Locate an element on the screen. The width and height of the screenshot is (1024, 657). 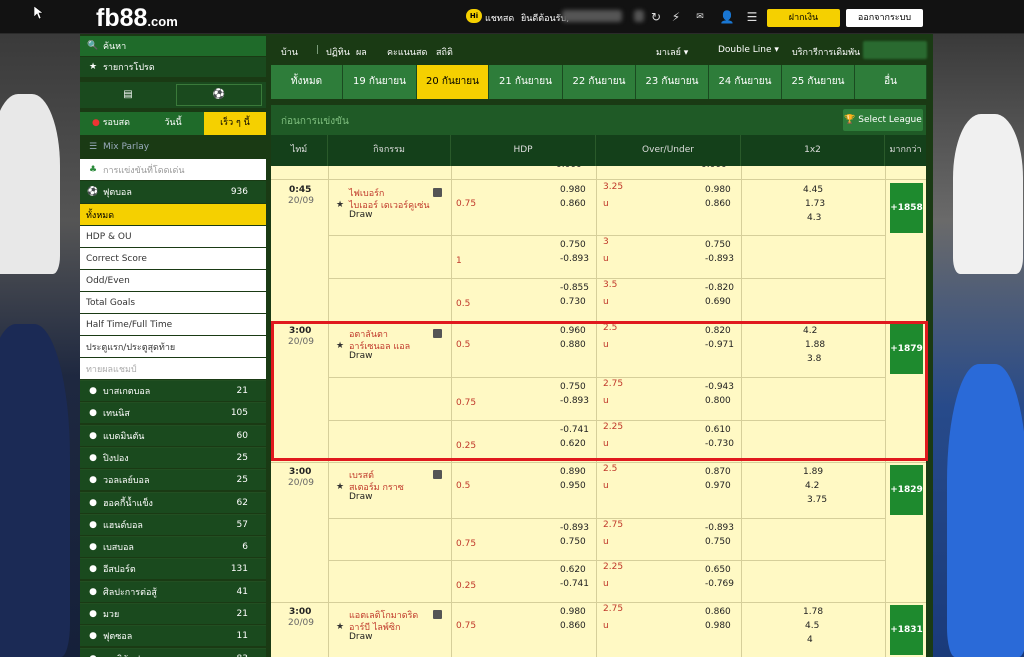
nav-results: ผล is located at coordinates (361, 52).